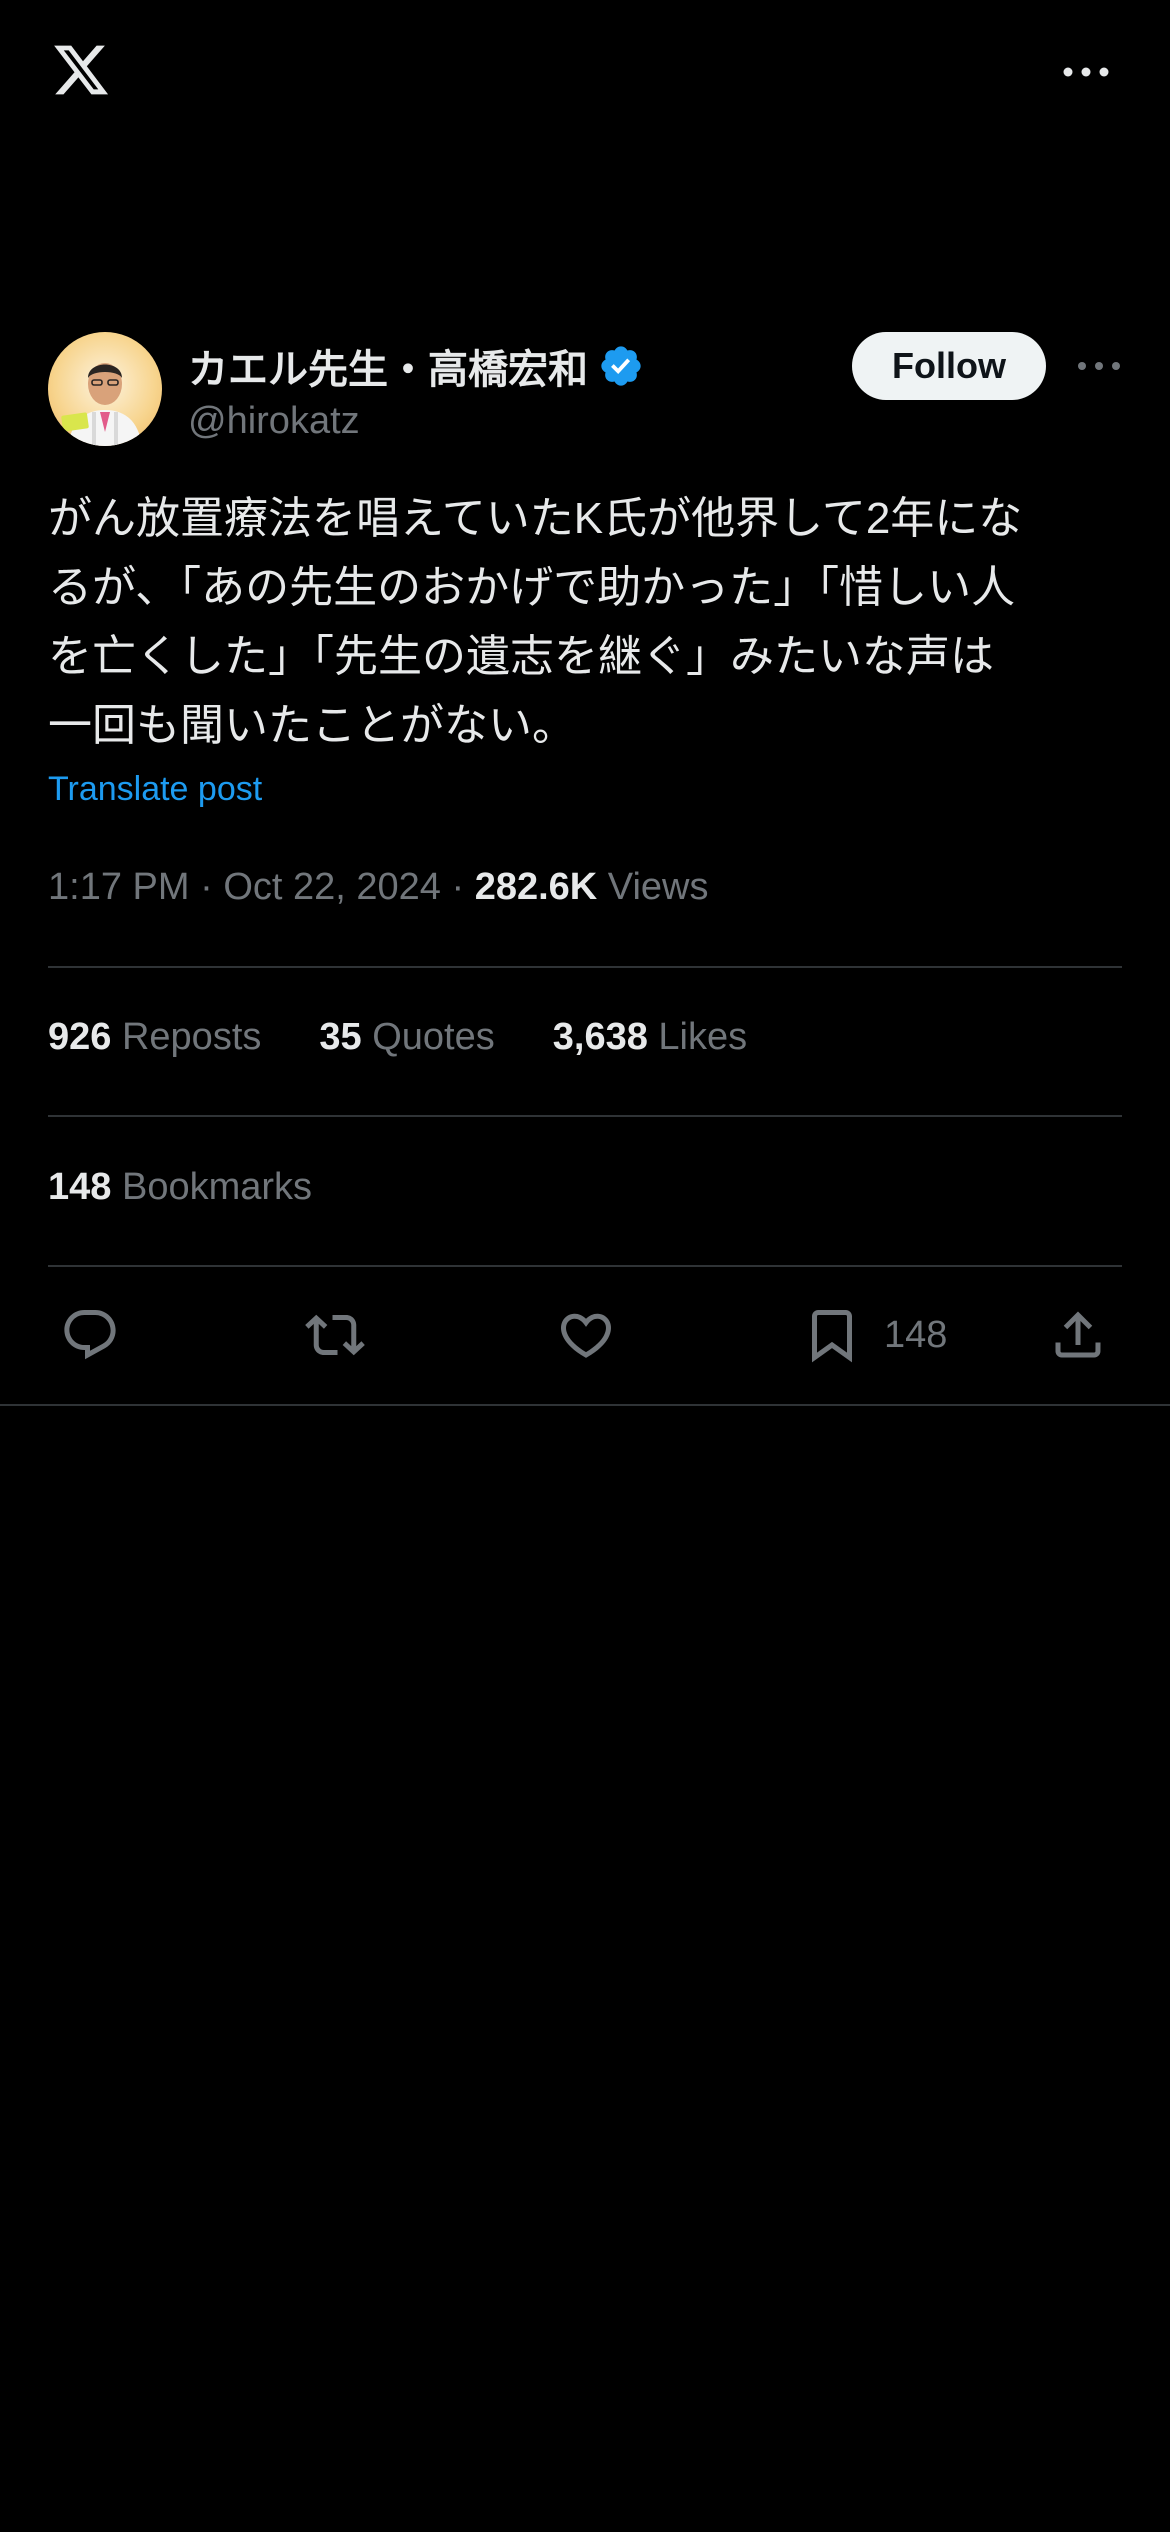 This screenshot has width=1170, height=2532. Describe the element at coordinates (949, 366) in the screenshot. I see `follow-button: Follow` at that location.